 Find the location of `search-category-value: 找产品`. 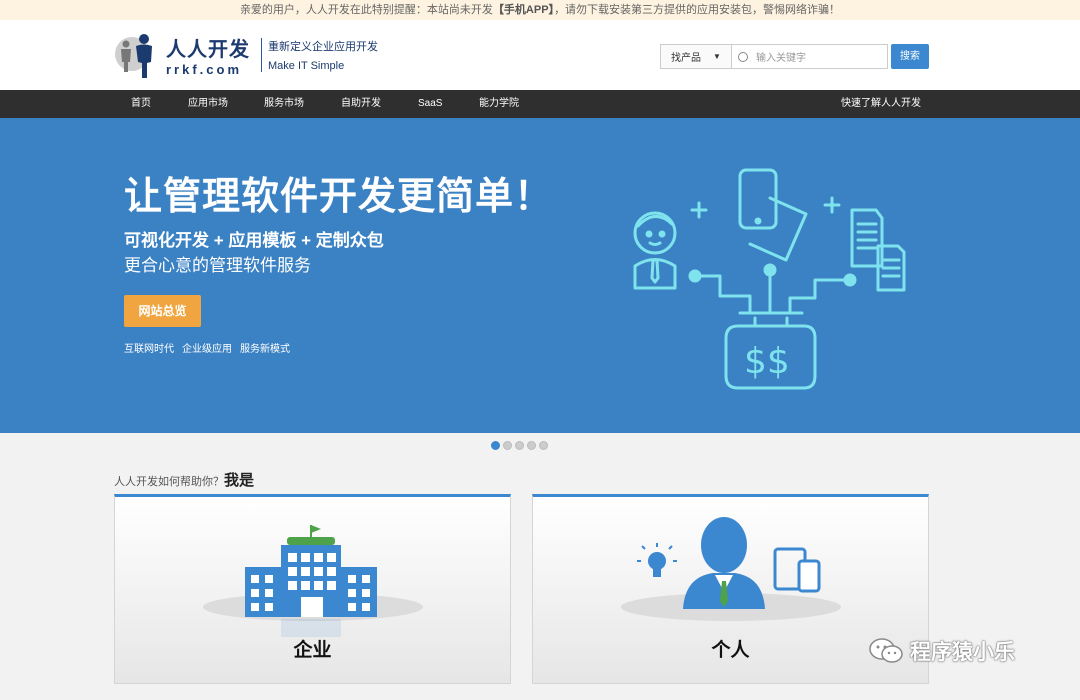

search-category-value: 找产品 is located at coordinates (686, 58).